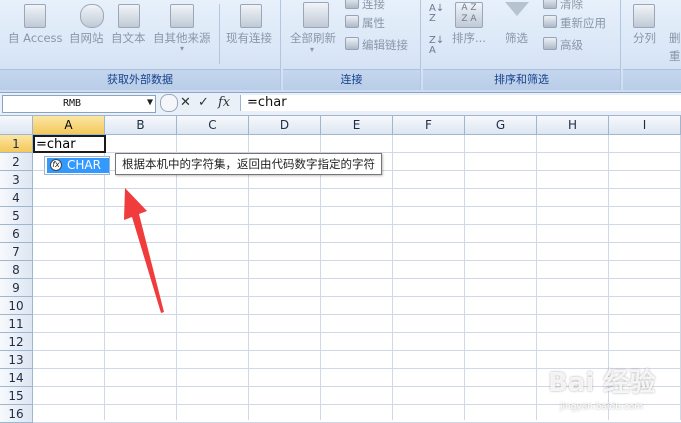  Describe the element at coordinates (251, 16) in the screenshot. I see `existing-connections-icon` at that location.